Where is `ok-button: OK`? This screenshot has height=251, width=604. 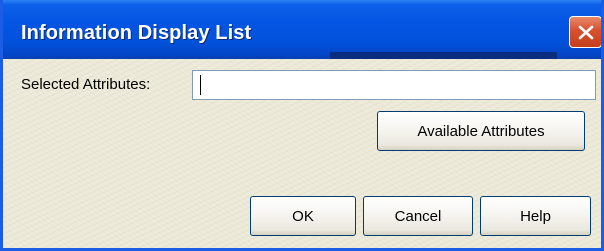 ok-button: OK is located at coordinates (303, 216).